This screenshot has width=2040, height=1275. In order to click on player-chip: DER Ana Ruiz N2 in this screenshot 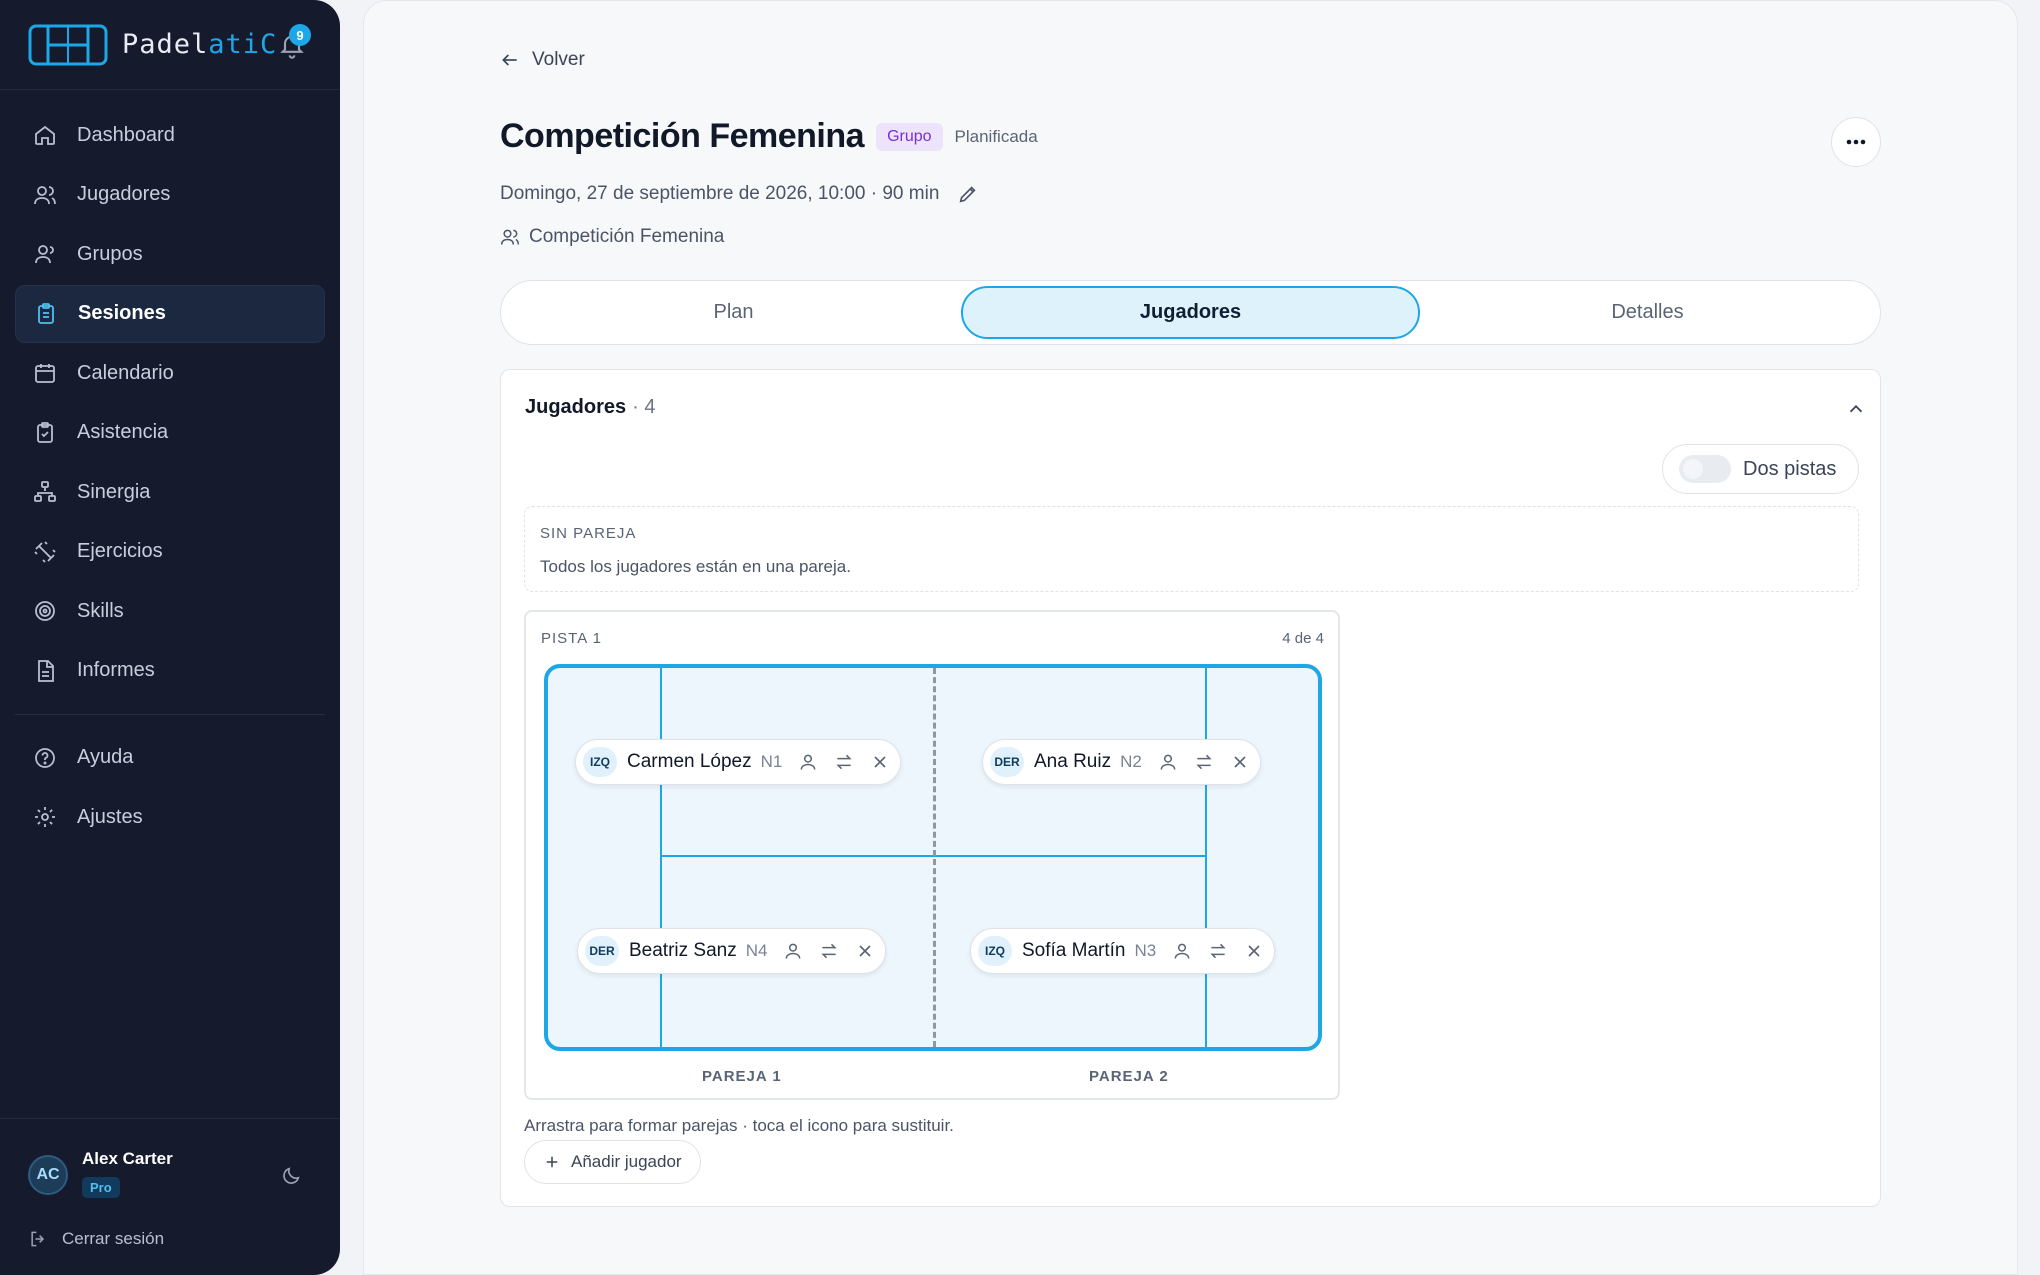, I will do `click(1121, 762)`.